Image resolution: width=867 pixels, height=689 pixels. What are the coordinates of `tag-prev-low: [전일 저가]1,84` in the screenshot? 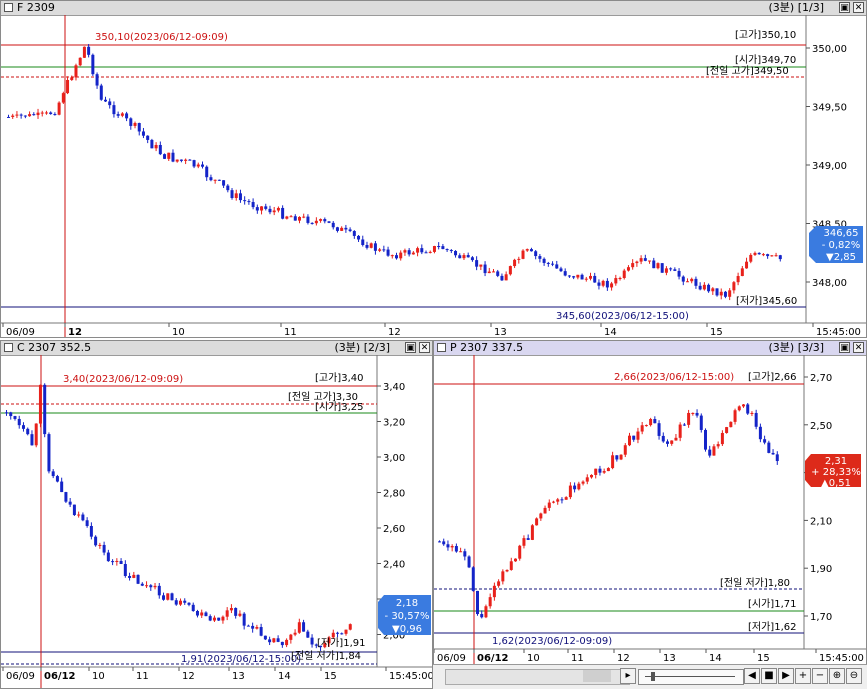 It's located at (326, 656).